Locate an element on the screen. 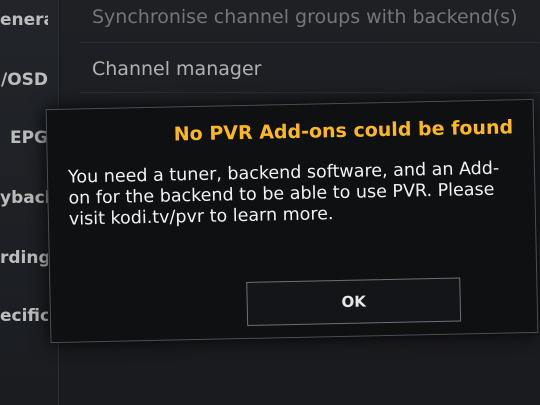  dialog-title: No PVR Add-ons could be found is located at coordinates (343, 131).